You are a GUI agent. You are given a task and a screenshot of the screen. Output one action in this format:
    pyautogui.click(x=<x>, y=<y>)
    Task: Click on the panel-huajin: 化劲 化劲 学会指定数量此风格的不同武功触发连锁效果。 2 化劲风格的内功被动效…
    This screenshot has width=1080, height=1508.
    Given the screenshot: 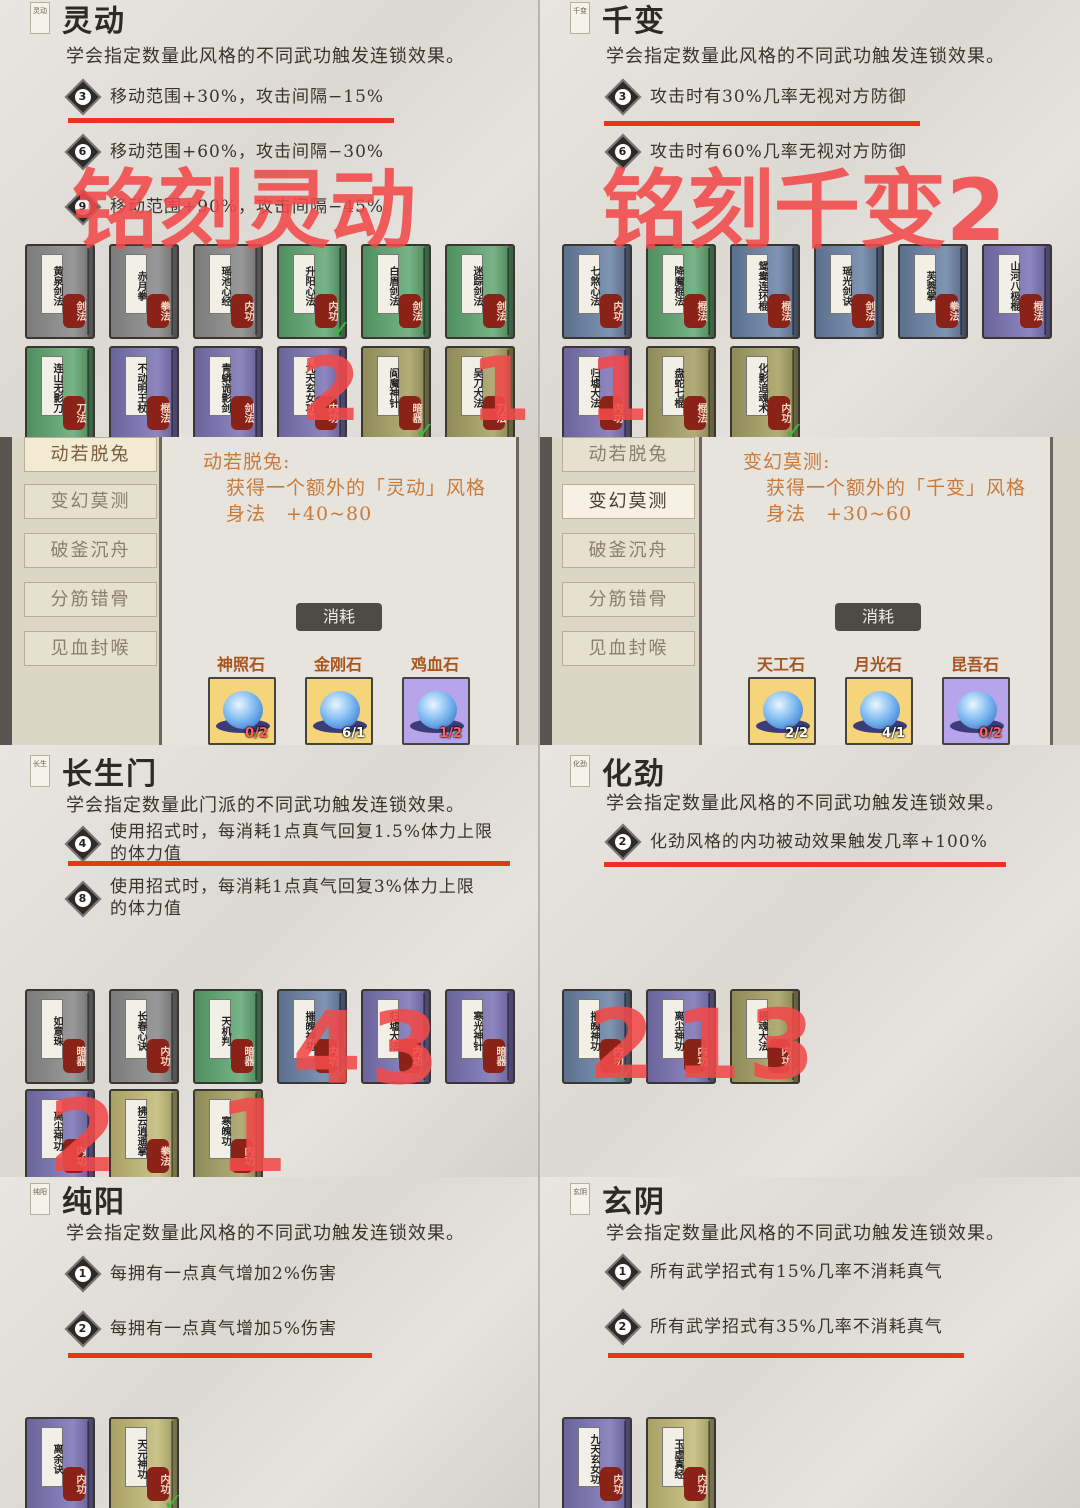 What is the action you would take?
    pyautogui.click(x=810, y=961)
    